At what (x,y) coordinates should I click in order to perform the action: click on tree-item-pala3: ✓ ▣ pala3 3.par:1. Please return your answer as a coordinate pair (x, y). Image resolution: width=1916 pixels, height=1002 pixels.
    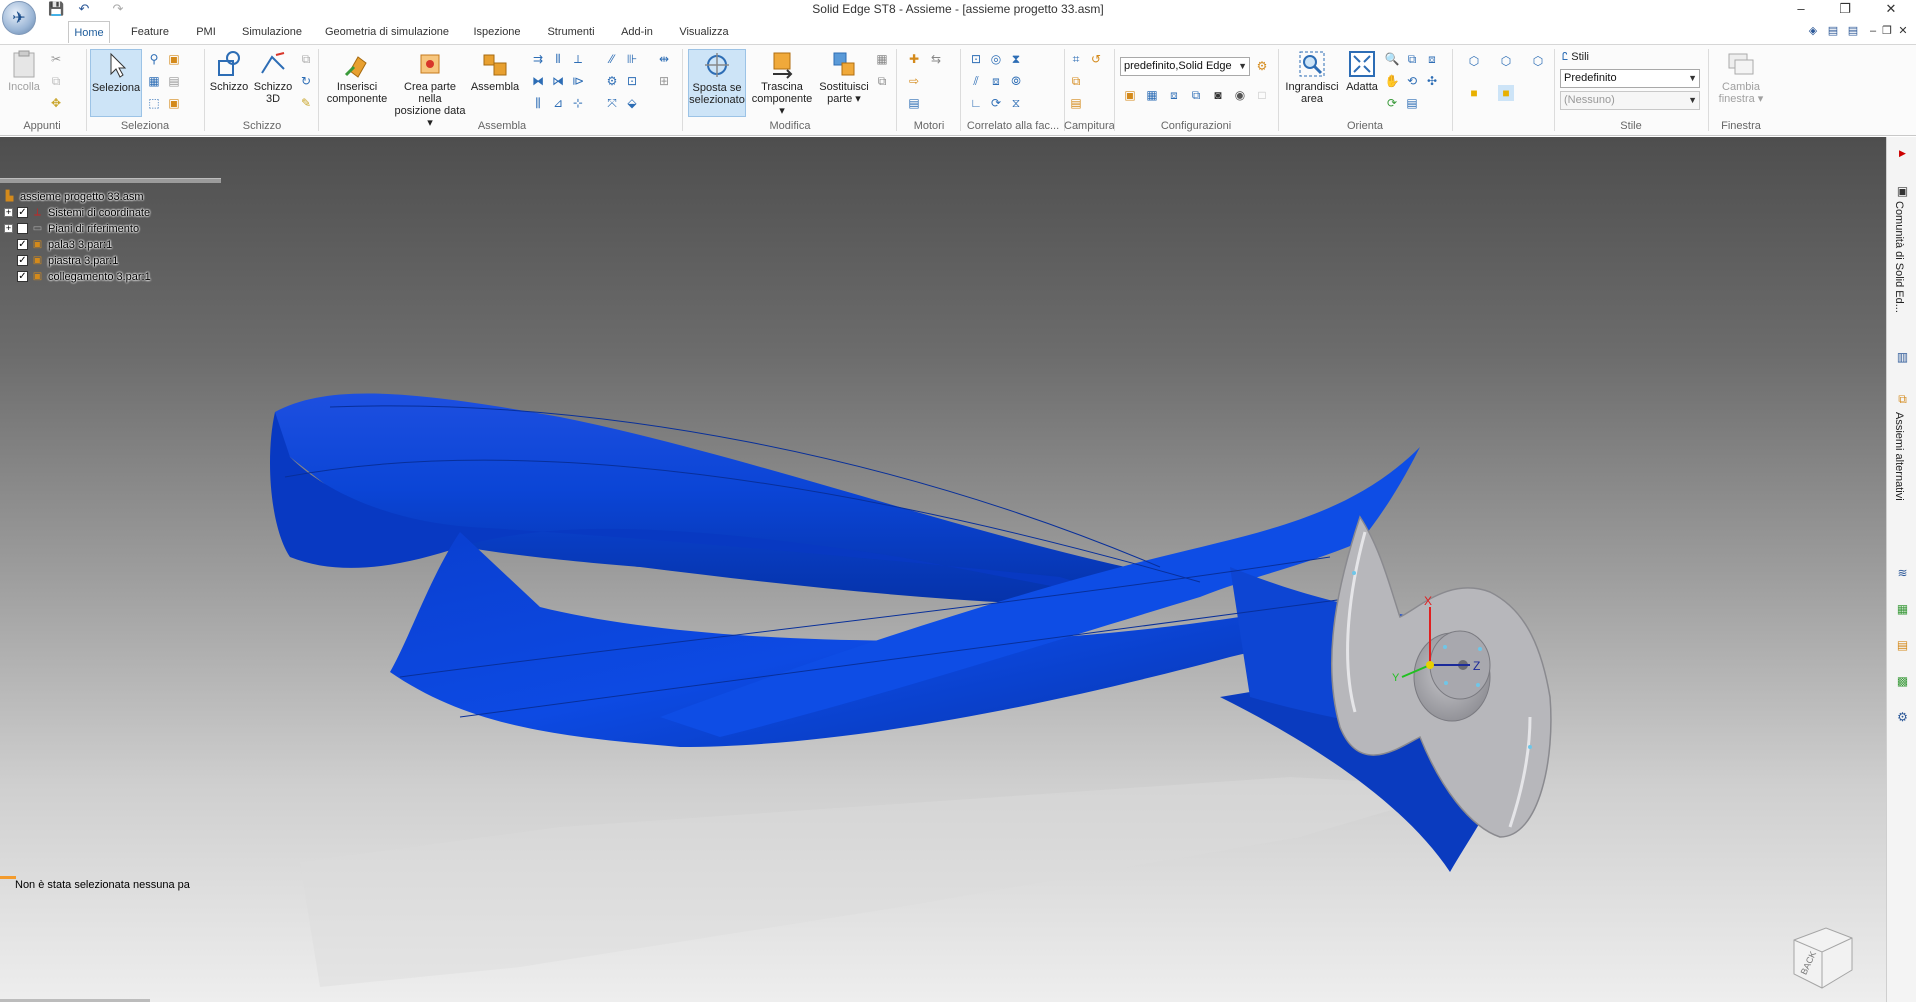
    Looking at the image, I should click on (58, 244).